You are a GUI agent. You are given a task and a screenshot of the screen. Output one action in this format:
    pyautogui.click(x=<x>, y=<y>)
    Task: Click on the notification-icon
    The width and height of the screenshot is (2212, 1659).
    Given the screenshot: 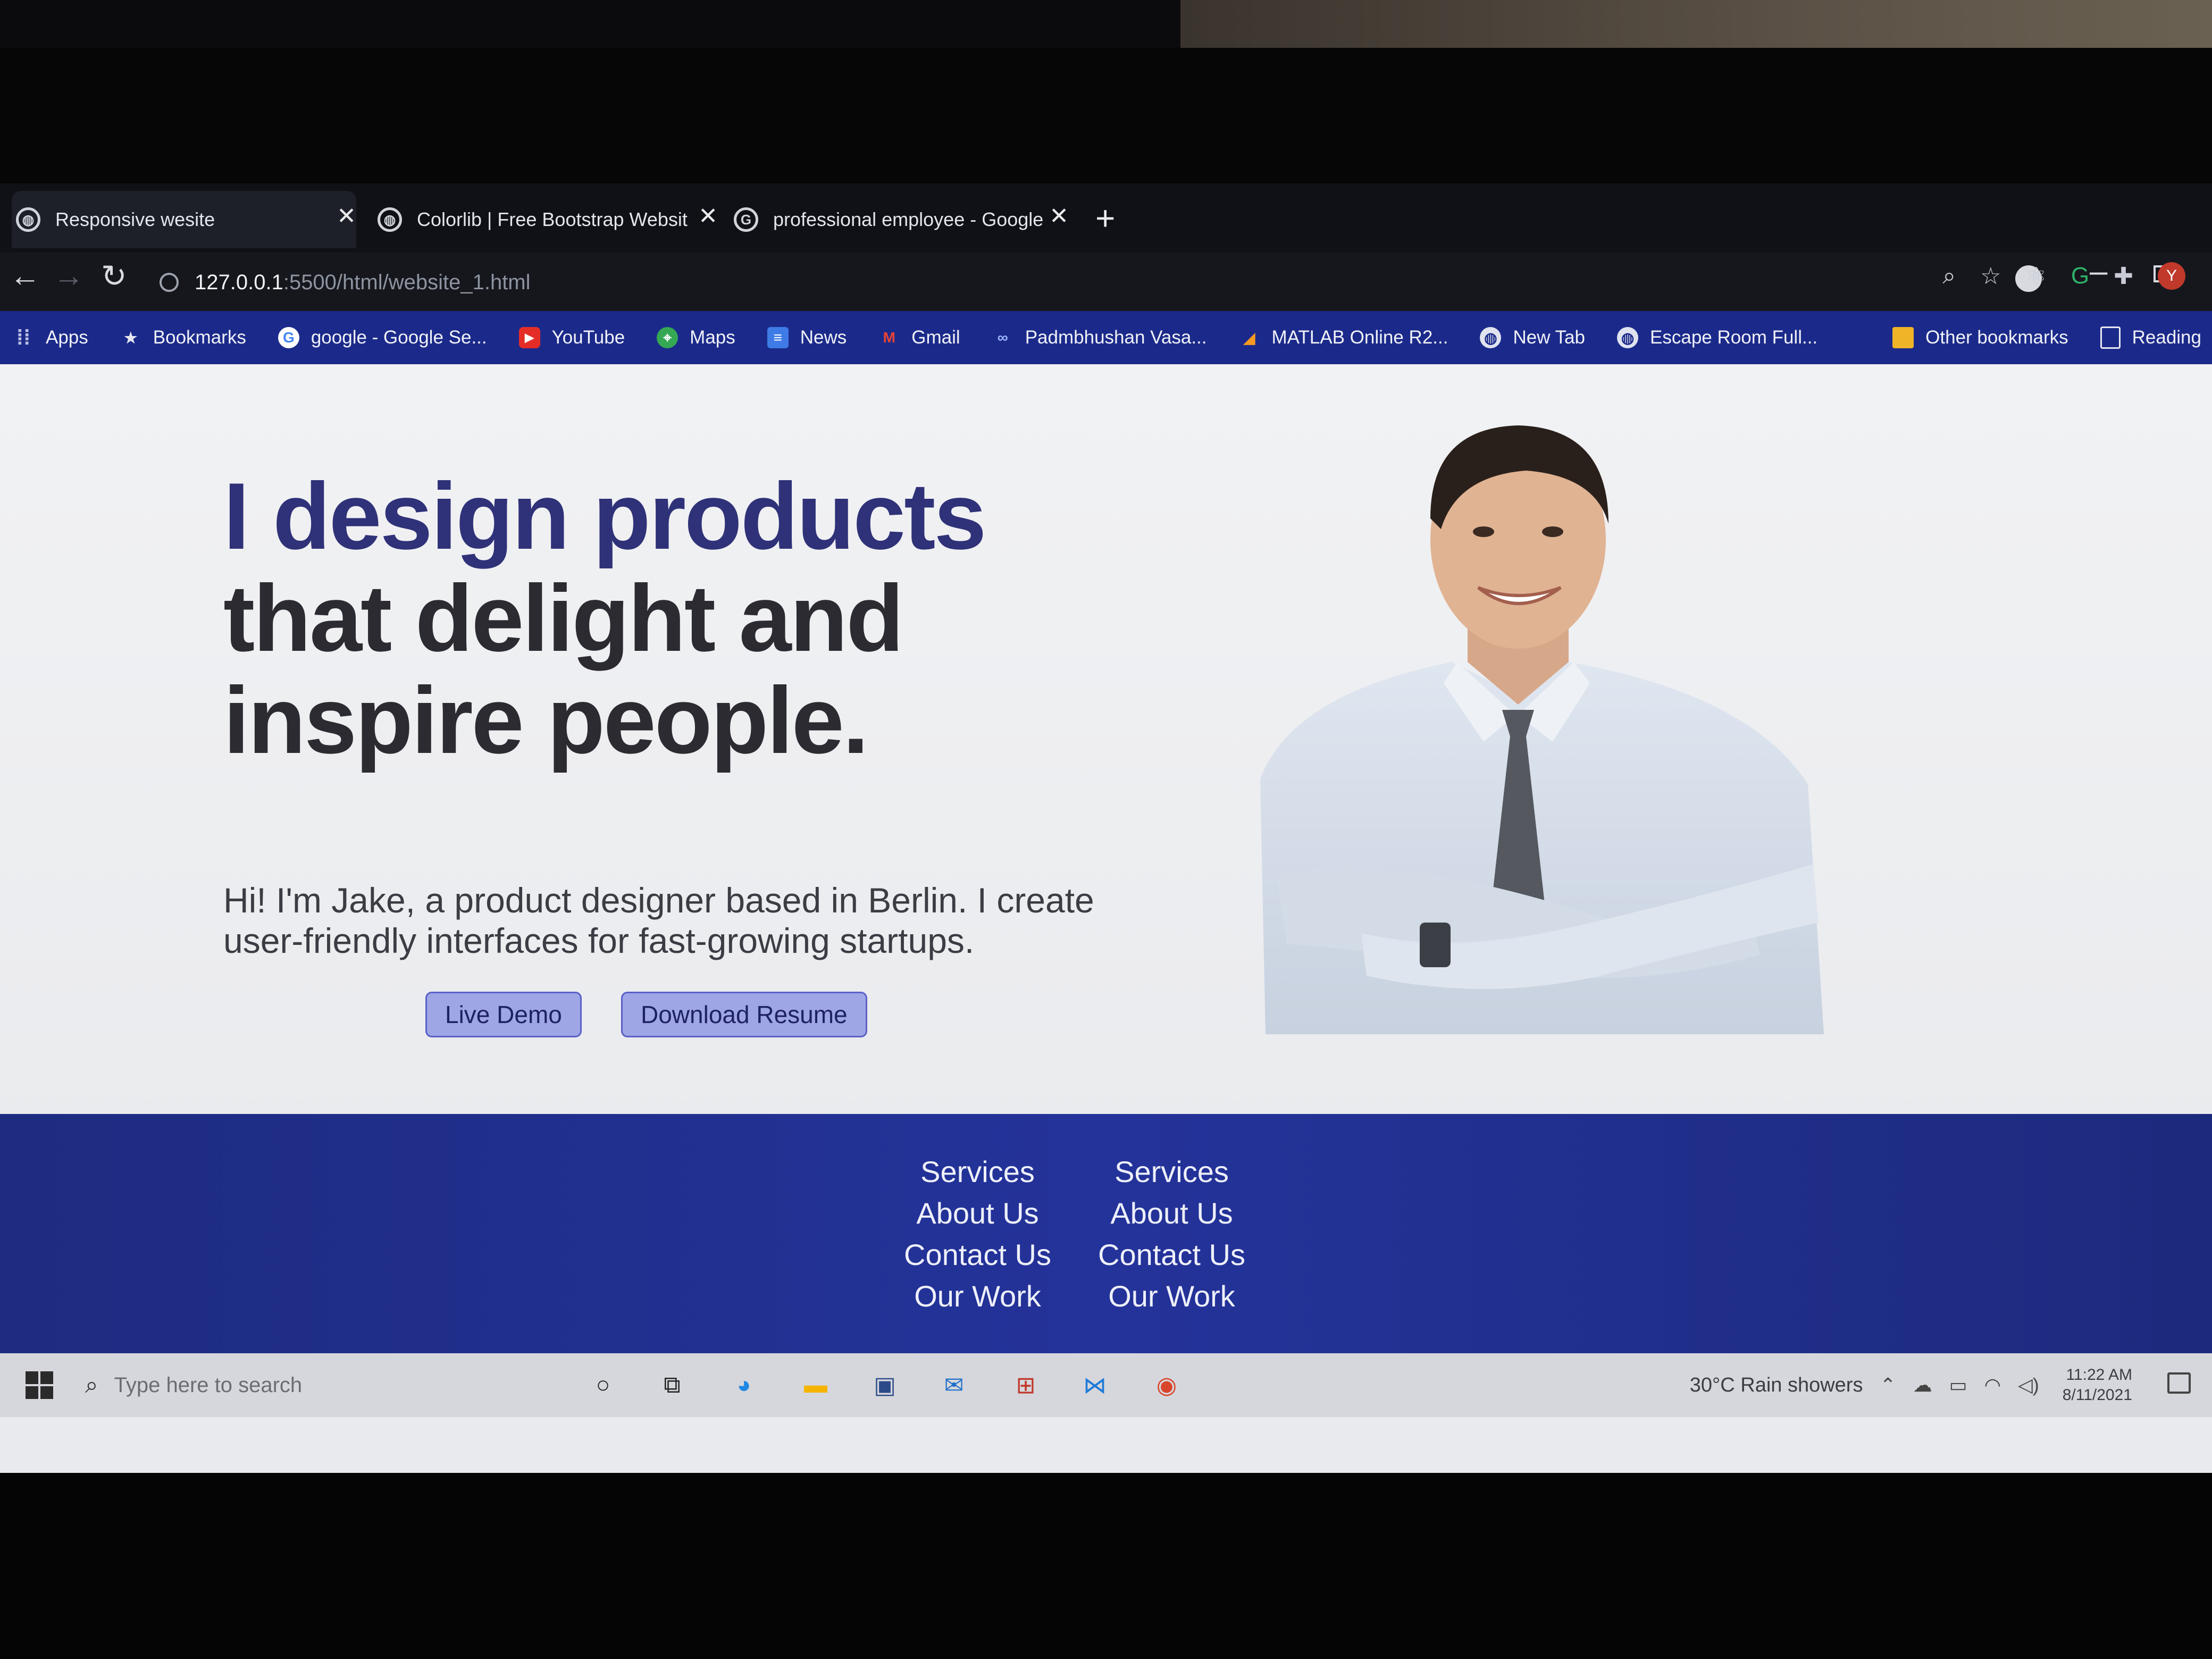 What is the action you would take?
    pyautogui.click(x=2179, y=1383)
    